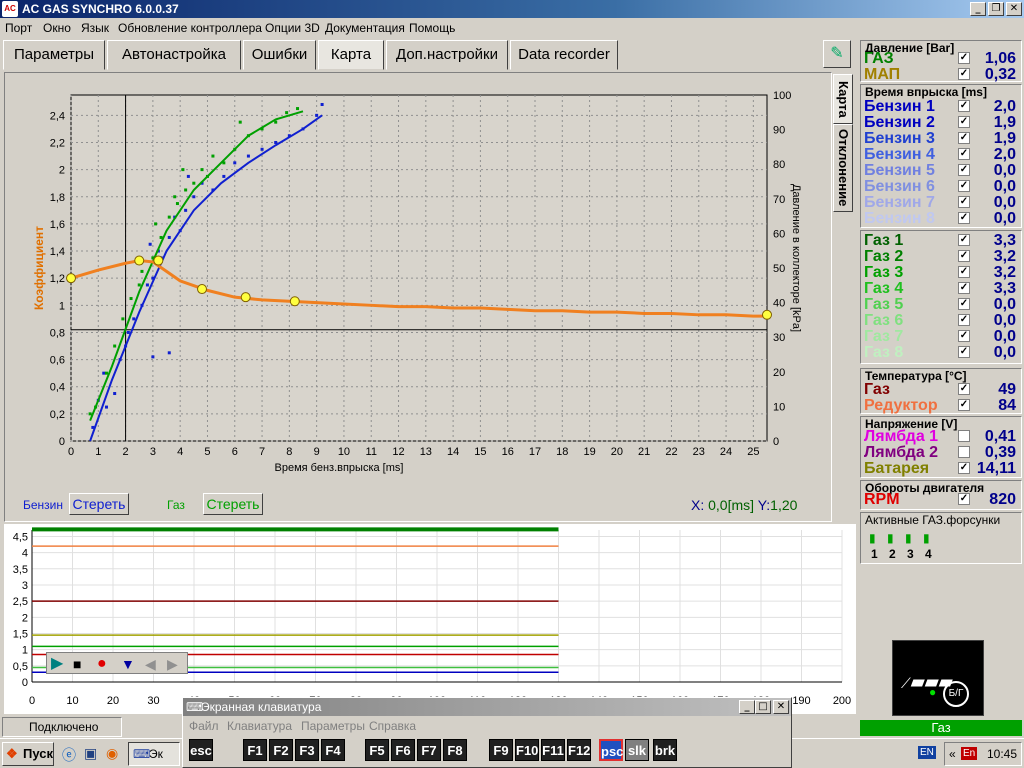 Image resolution: width=1024 pixels, height=768 pixels. Describe the element at coordinates (333, 726) in the screenshot. I see `osk-menu-settings: Параметры` at that location.